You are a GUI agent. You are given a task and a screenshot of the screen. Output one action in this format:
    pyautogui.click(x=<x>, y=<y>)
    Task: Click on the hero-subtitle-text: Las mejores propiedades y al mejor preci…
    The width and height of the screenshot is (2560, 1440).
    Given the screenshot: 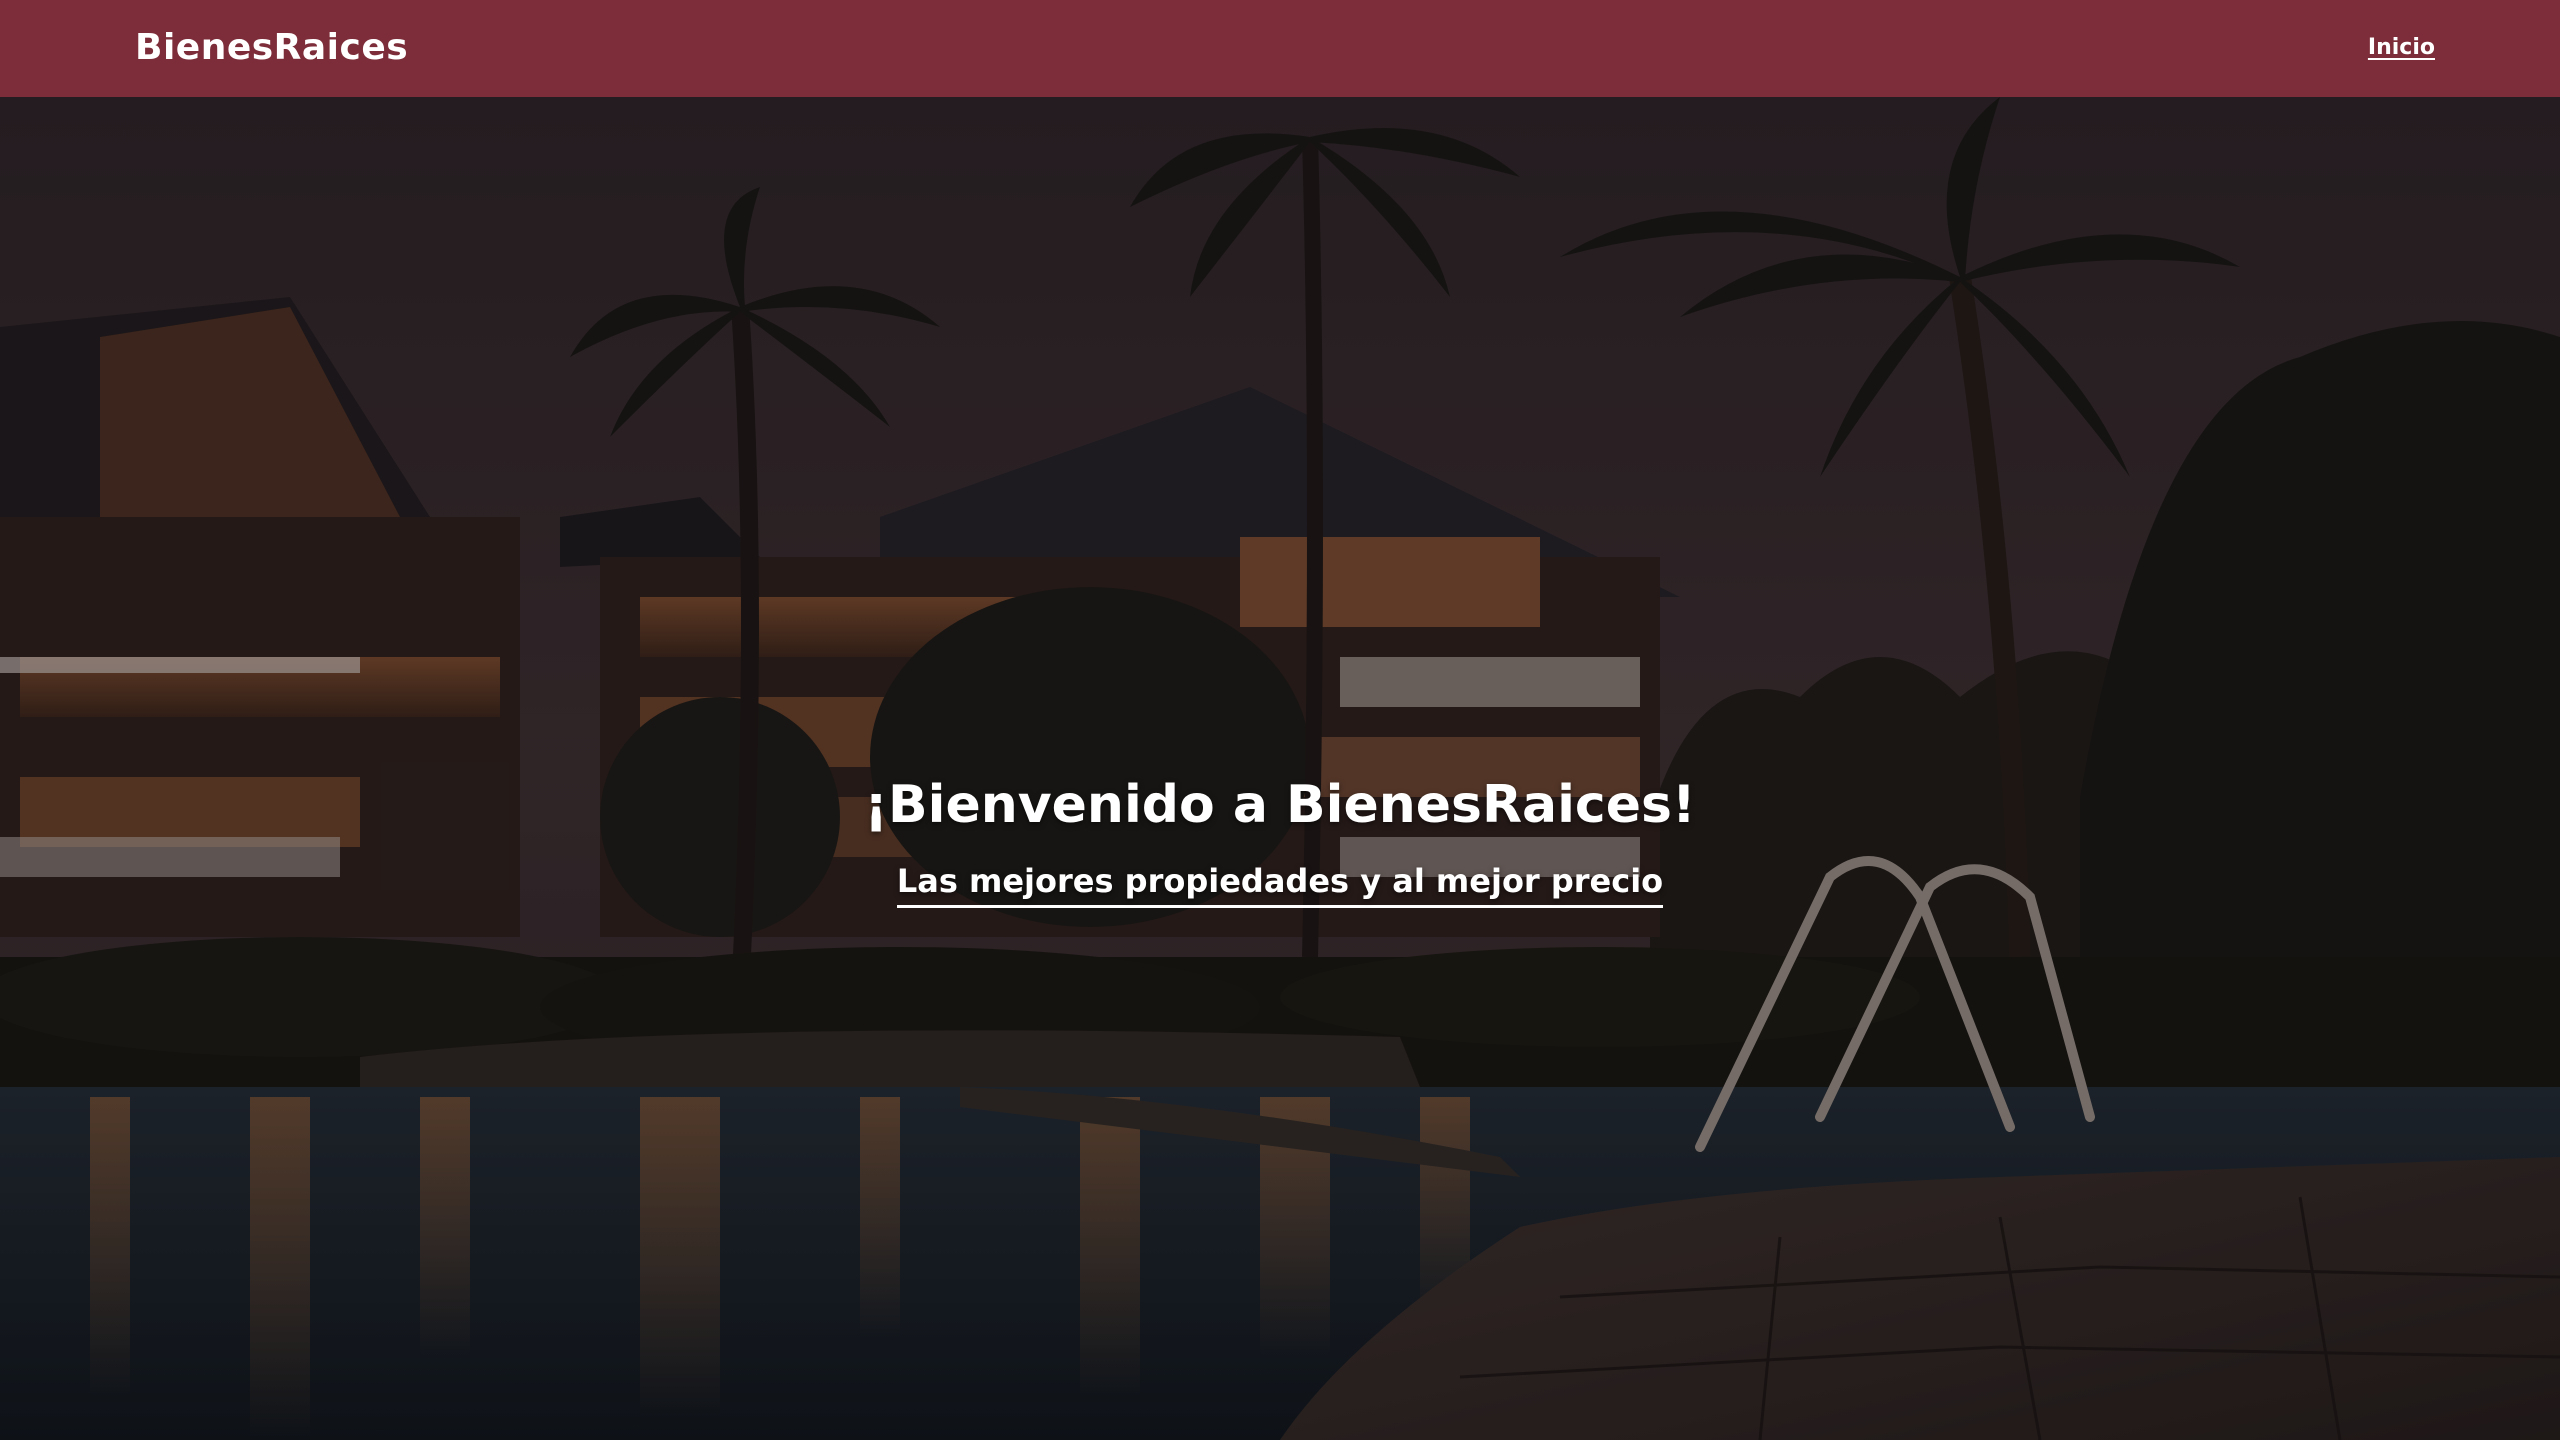 What is the action you would take?
    pyautogui.click(x=1280, y=884)
    